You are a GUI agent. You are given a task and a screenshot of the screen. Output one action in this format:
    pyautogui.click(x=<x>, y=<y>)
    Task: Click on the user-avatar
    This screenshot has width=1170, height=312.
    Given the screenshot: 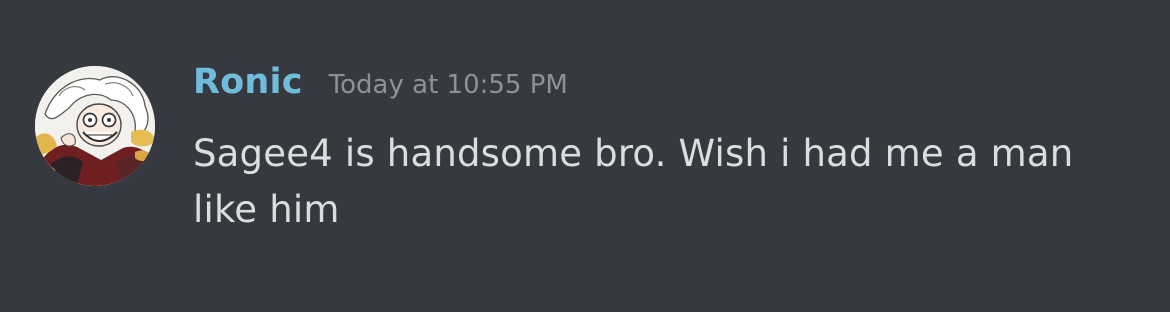 What is the action you would take?
    pyautogui.click(x=95, y=126)
    